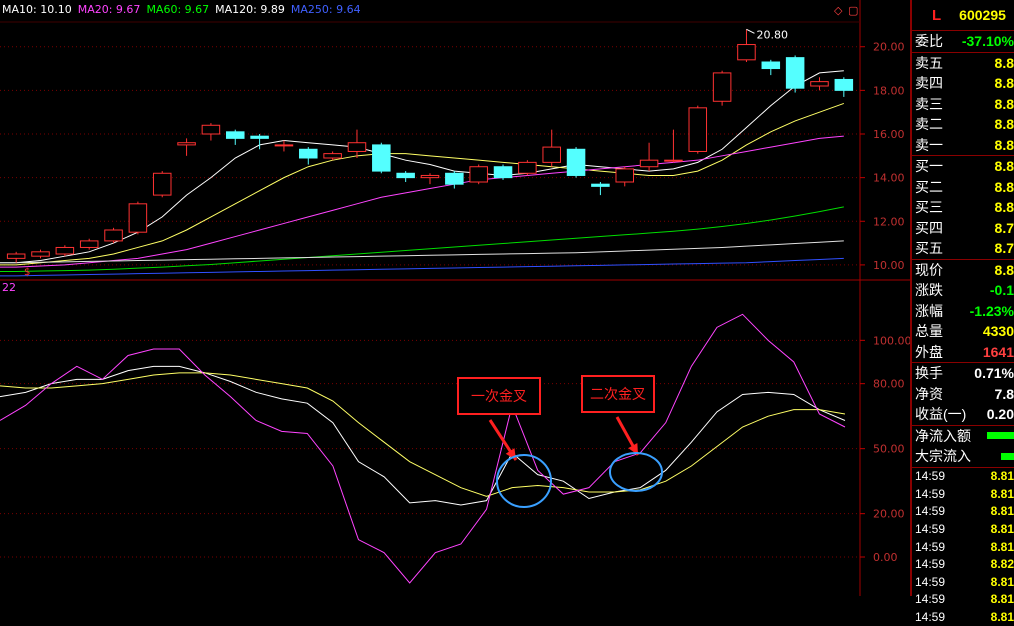 This screenshot has width=1014, height=626. I want to click on flow-row: 净流入额, so click(963, 436).